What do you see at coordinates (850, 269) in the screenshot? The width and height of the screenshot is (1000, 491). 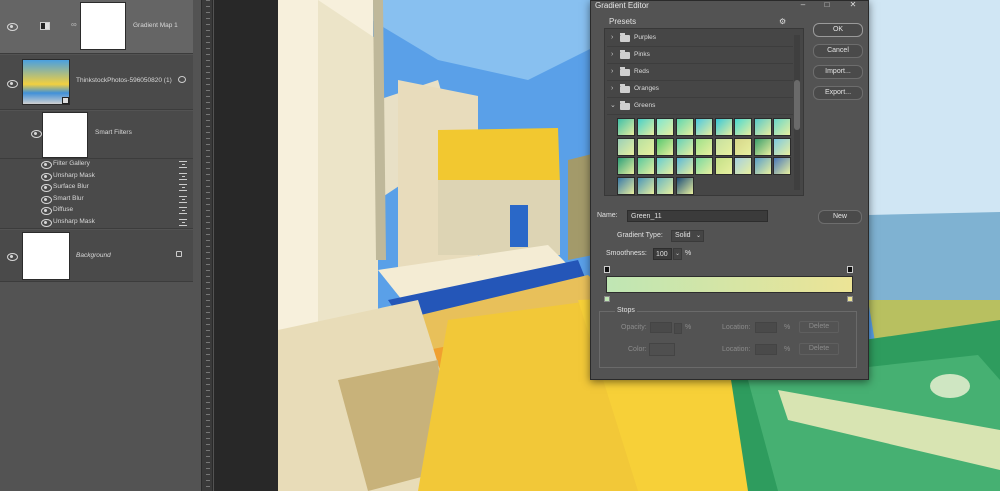 I see `opacity-stop-right` at bounding box center [850, 269].